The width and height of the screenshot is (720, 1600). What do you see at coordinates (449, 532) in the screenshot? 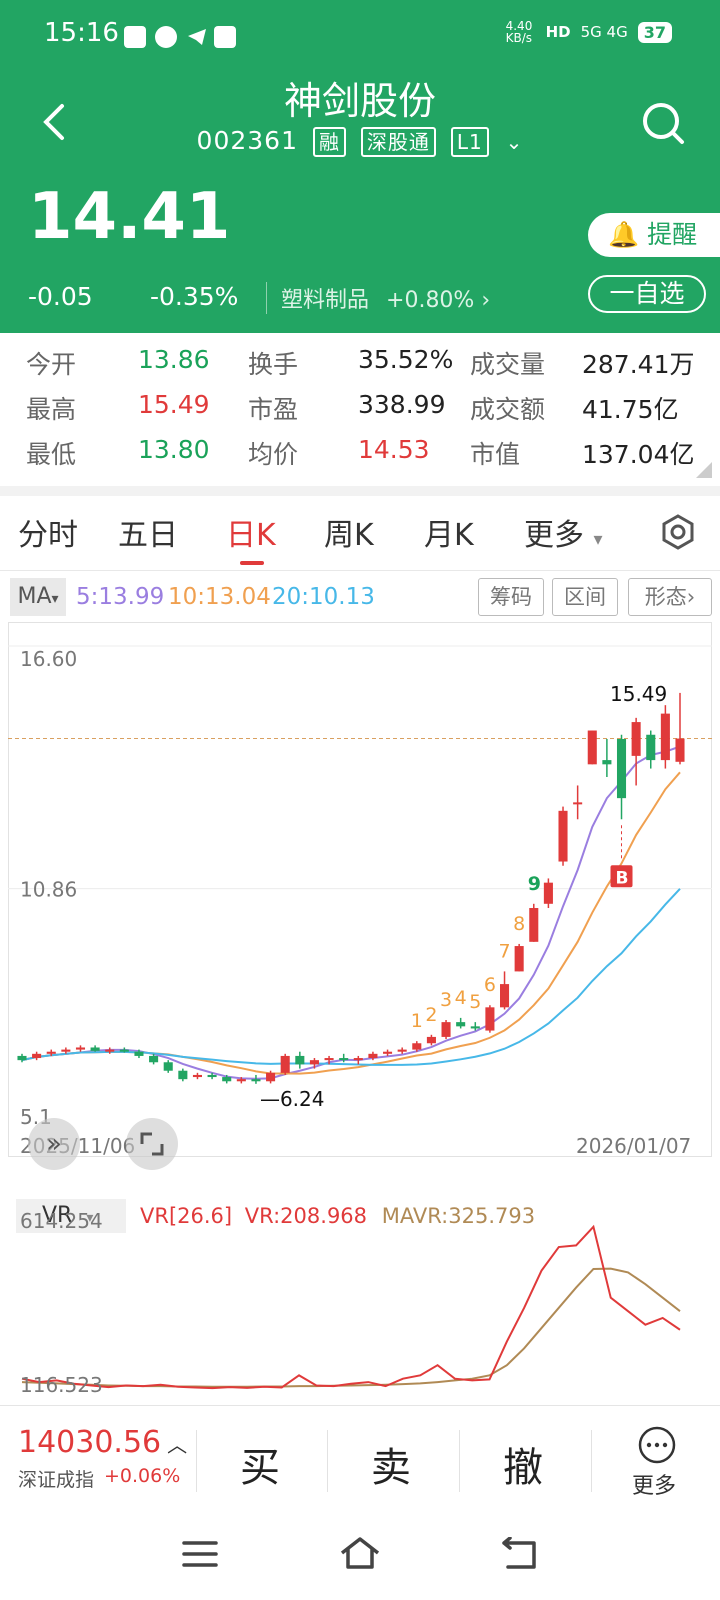
I see `tab-monthly-k: 月K` at bounding box center [449, 532].